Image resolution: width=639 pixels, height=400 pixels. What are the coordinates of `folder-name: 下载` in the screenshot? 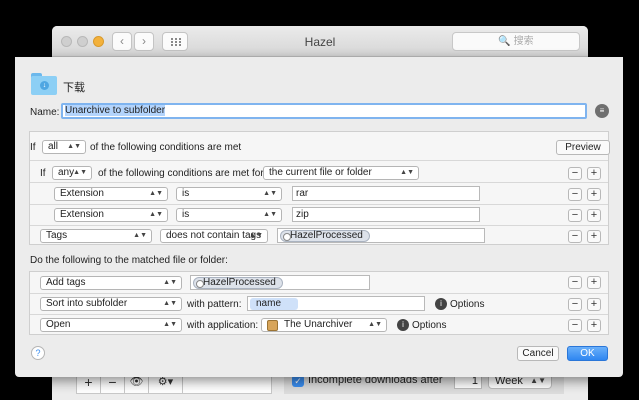 It's located at (74, 88).